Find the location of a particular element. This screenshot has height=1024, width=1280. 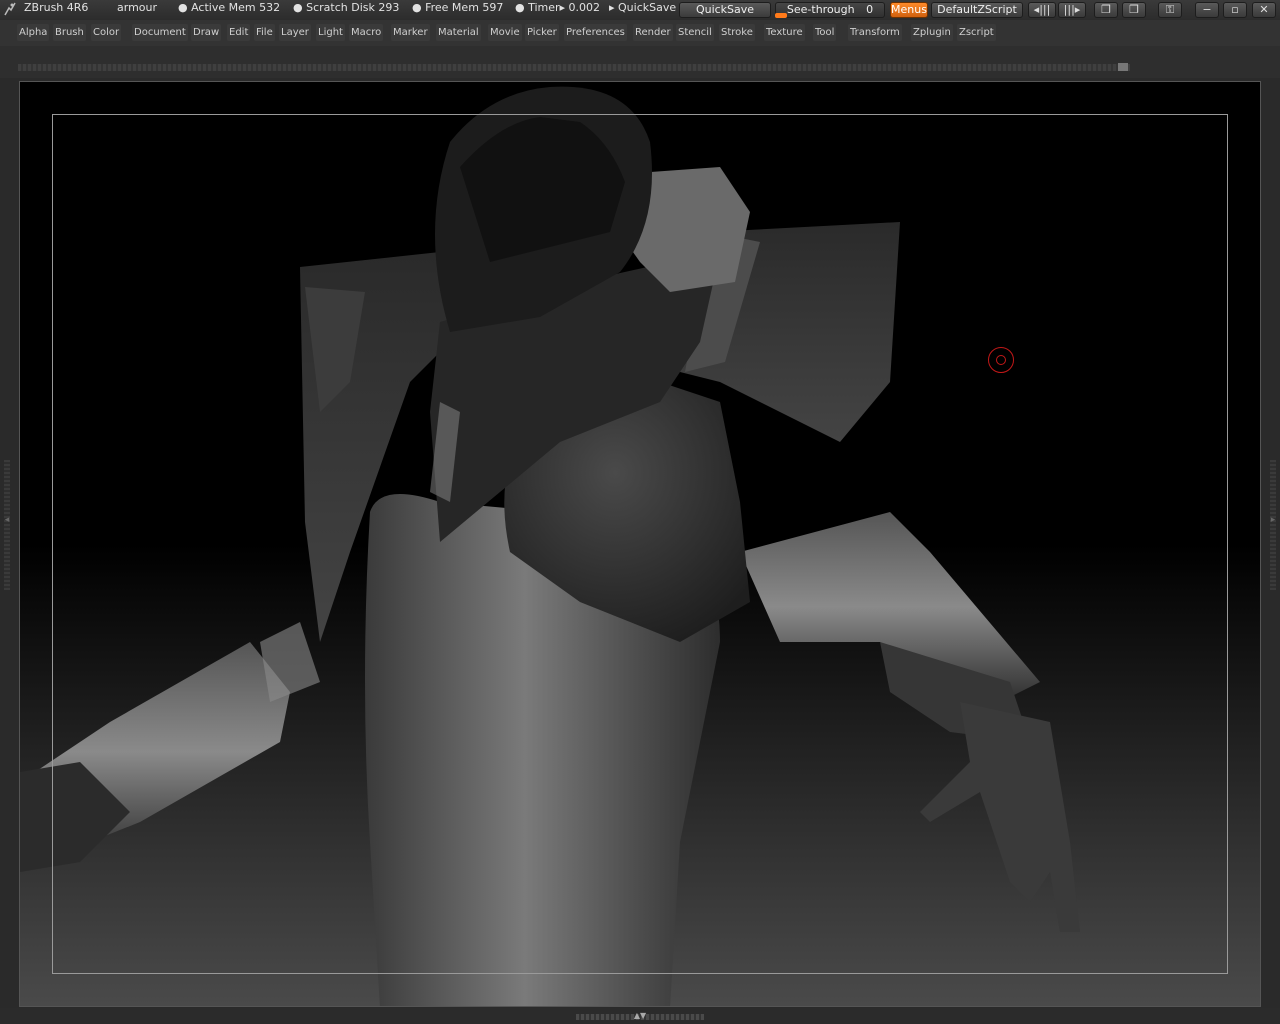

layout-prev-button: ◂||| is located at coordinates (1042, 10).